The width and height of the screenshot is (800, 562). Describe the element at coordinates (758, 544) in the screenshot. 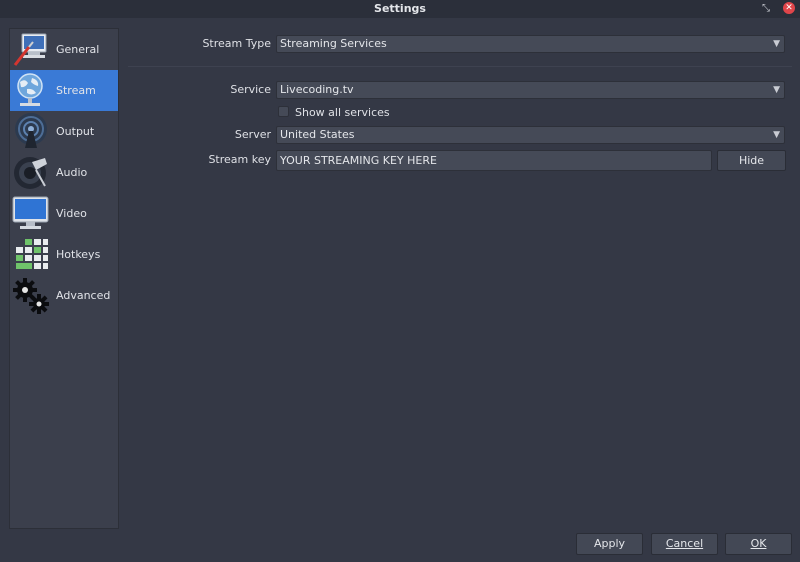

I see `ok-button: OK` at that location.